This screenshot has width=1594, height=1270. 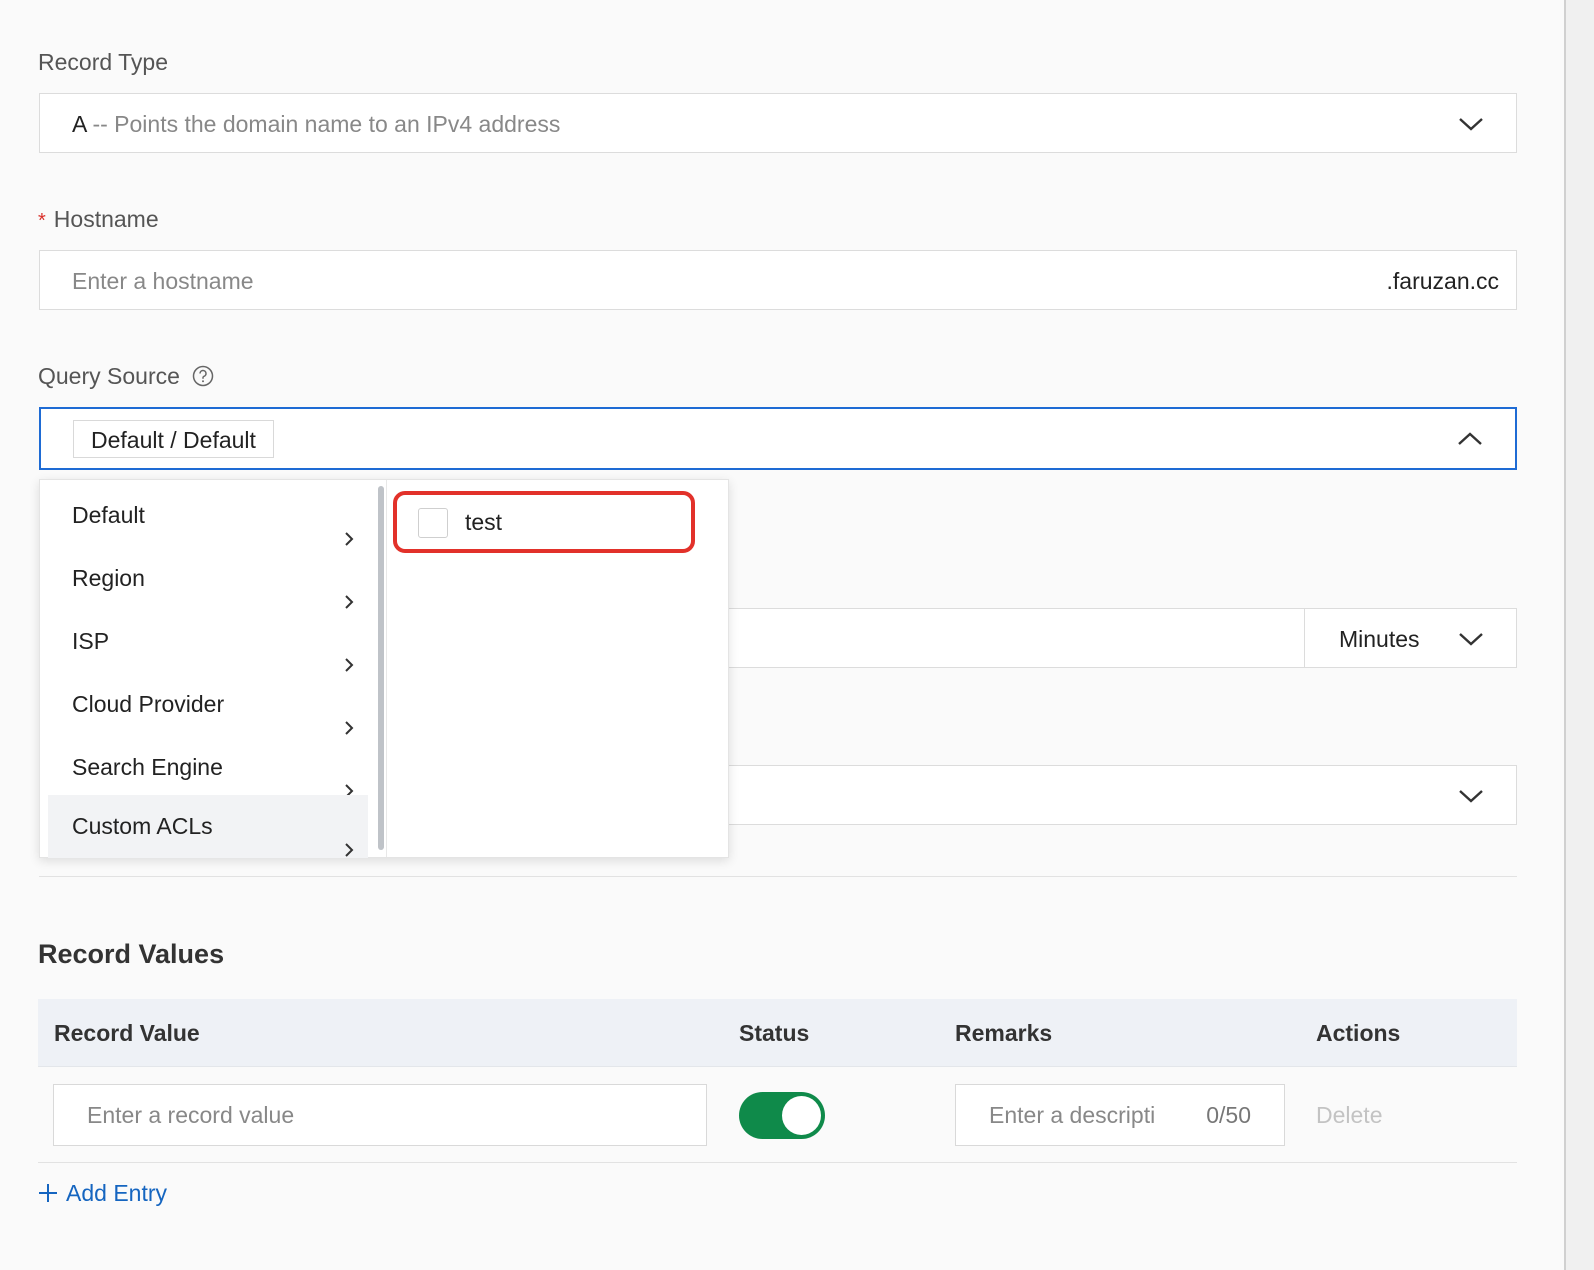 I want to click on table-header: Record Value Status Remarks Actions, so click(x=777, y=1033).